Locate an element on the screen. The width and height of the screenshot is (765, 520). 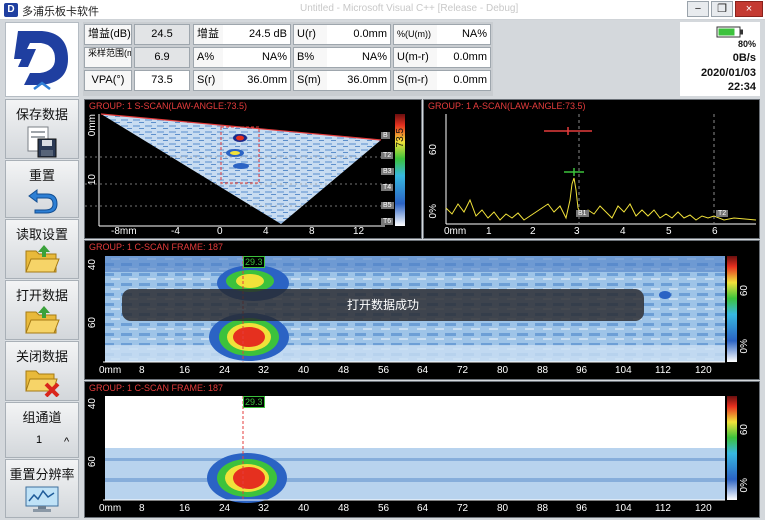
a-percent-readout: NA% is located at coordinates (257, 57).